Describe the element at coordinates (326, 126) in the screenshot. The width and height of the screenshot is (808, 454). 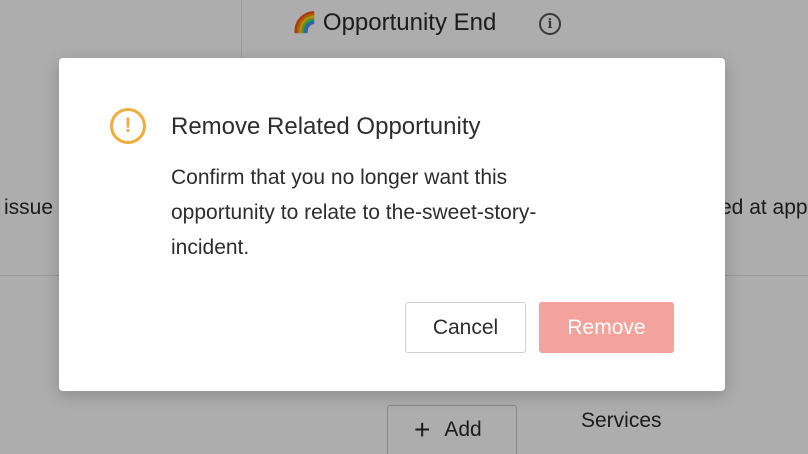
I see `dialog-title: Remove Related Opportunity` at that location.